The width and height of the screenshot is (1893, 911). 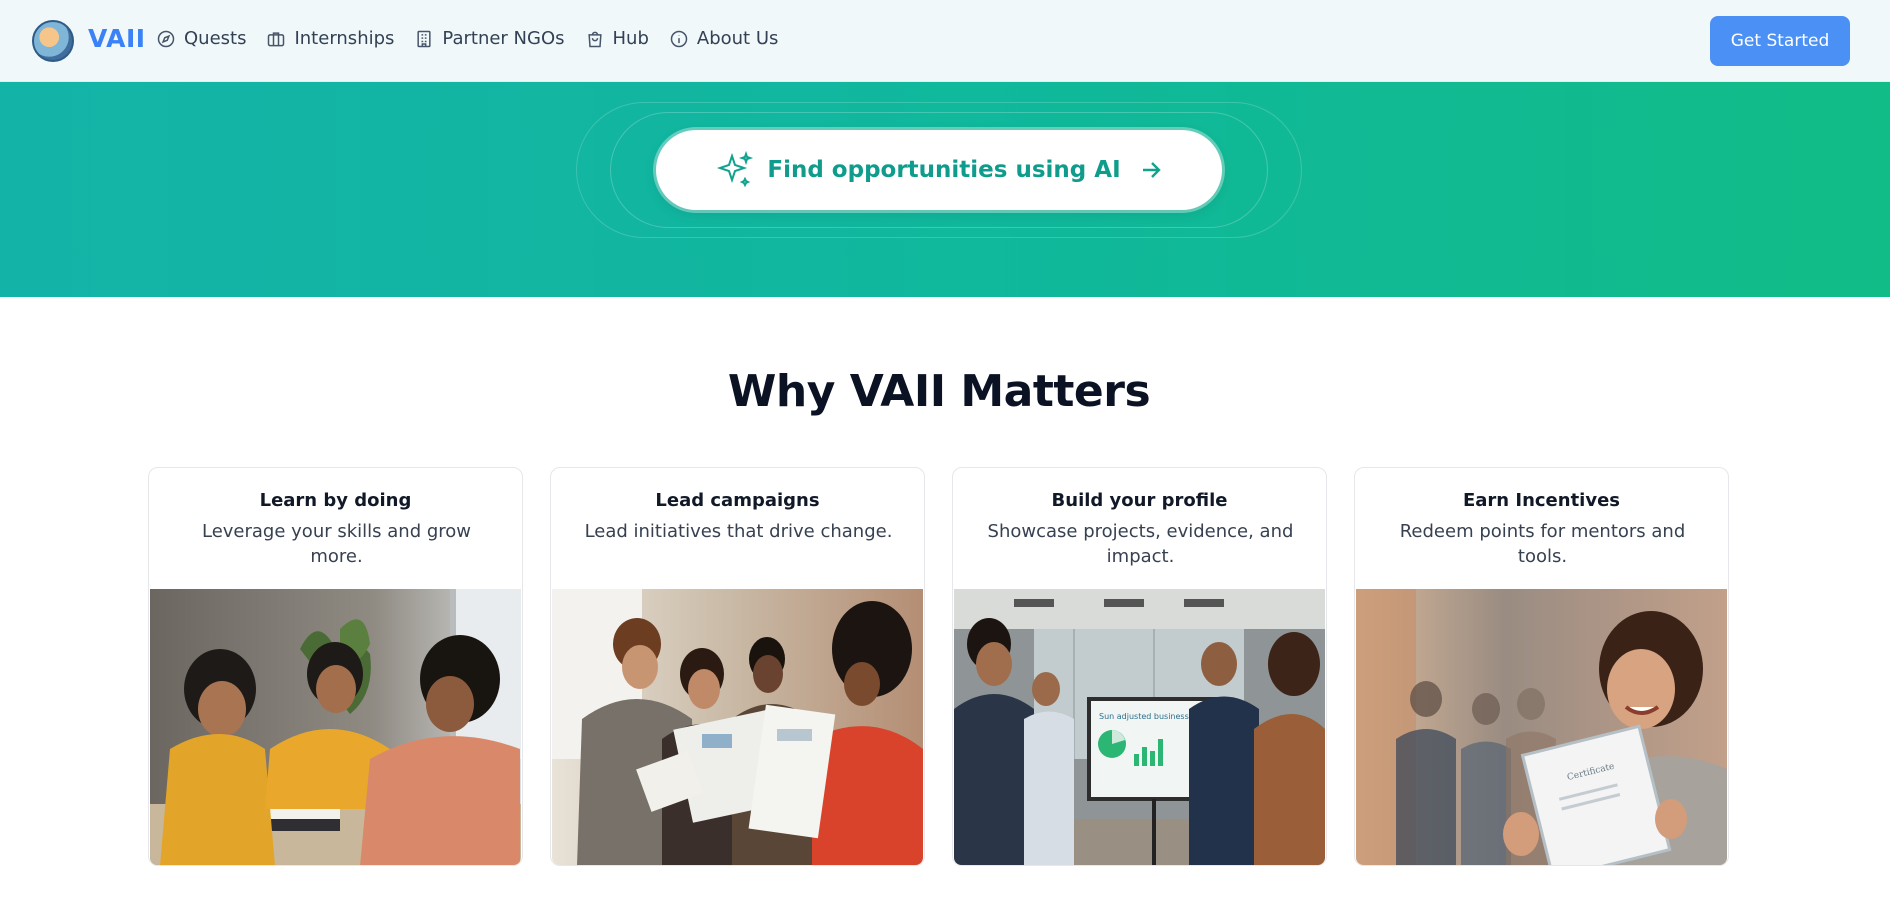 What do you see at coordinates (215, 38) in the screenshot?
I see `nav-item-label: Quests` at bounding box center [215, 38].